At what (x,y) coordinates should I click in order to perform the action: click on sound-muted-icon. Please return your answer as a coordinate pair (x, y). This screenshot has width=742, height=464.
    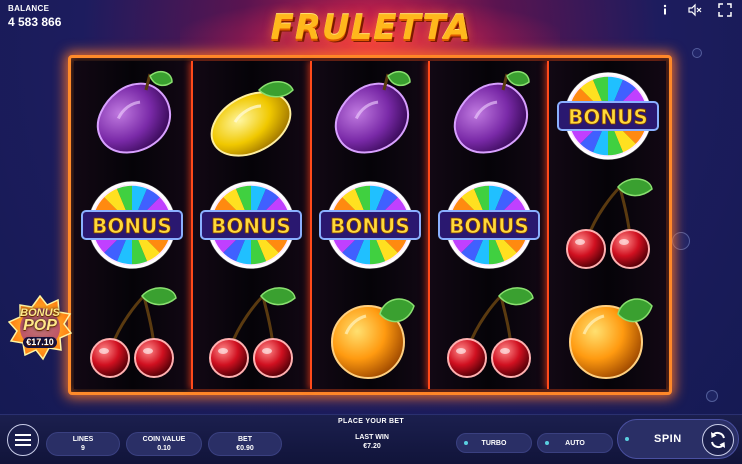
    Looking at the image, I should click on (695, 10).